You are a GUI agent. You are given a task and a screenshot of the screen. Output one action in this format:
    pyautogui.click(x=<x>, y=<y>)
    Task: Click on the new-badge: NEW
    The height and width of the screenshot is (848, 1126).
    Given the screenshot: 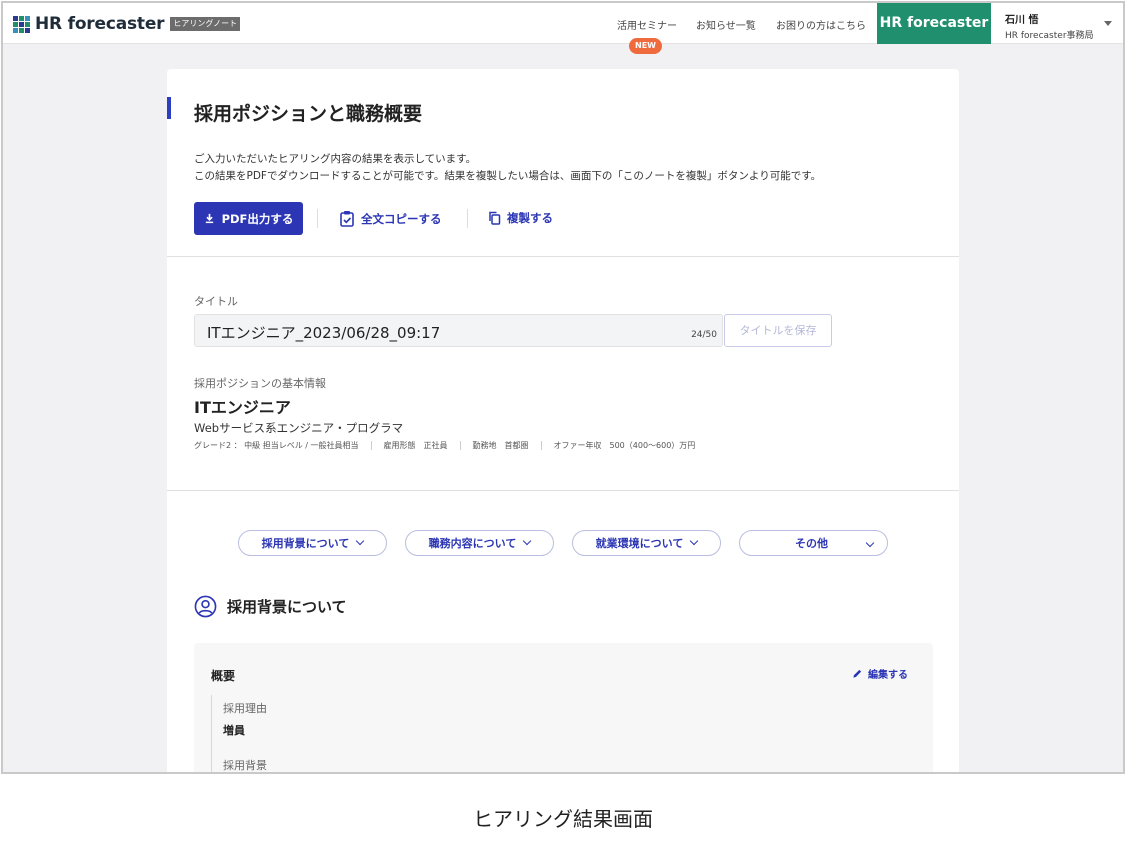 What is the action you would take?
    pyautogui.click(x=645, y=46)
    